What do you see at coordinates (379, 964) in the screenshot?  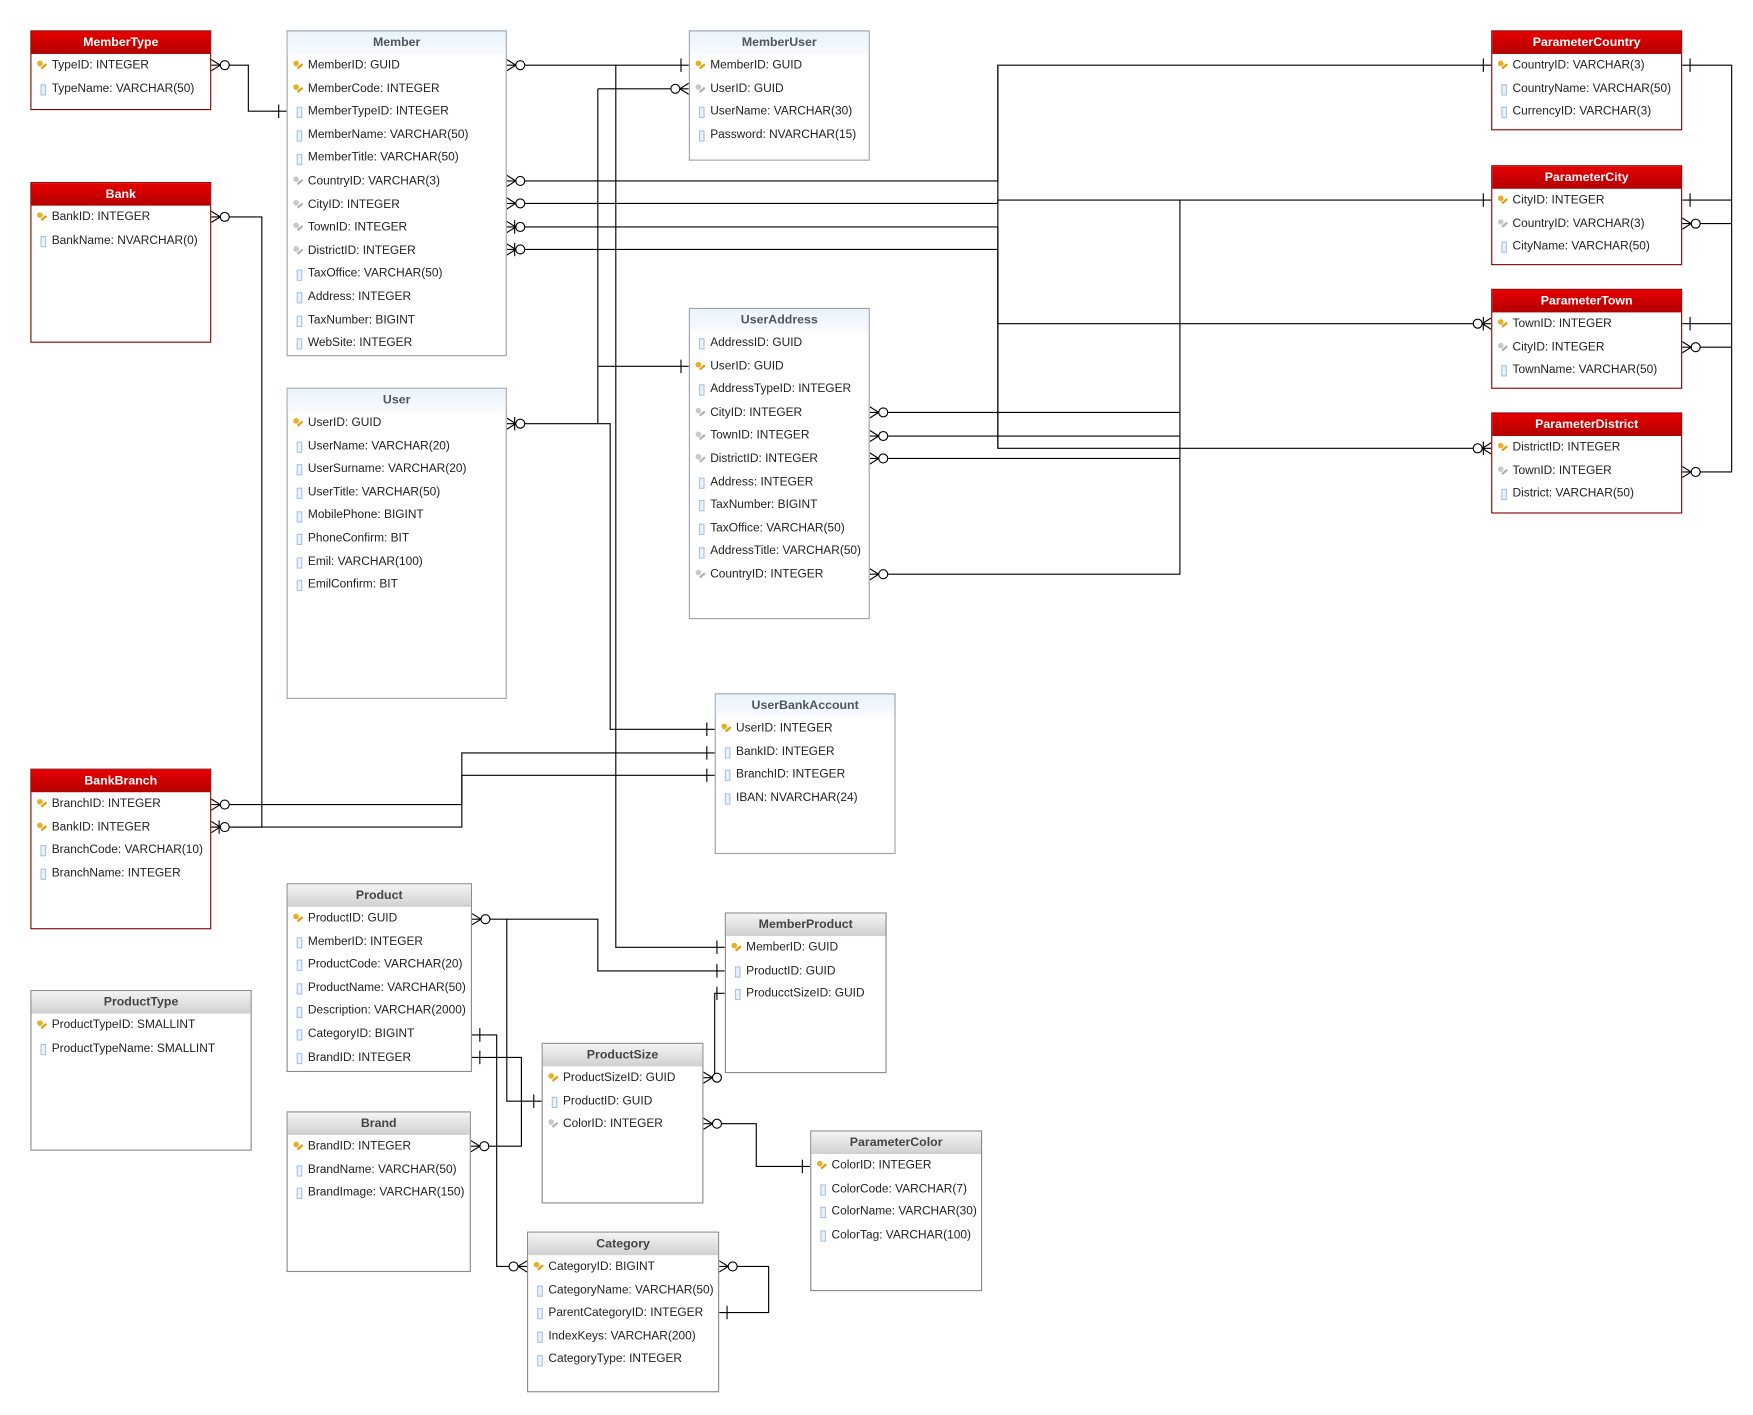 I see `column-row: ProductCode: VARCHAR(20)` at bounding box center [379, 964].